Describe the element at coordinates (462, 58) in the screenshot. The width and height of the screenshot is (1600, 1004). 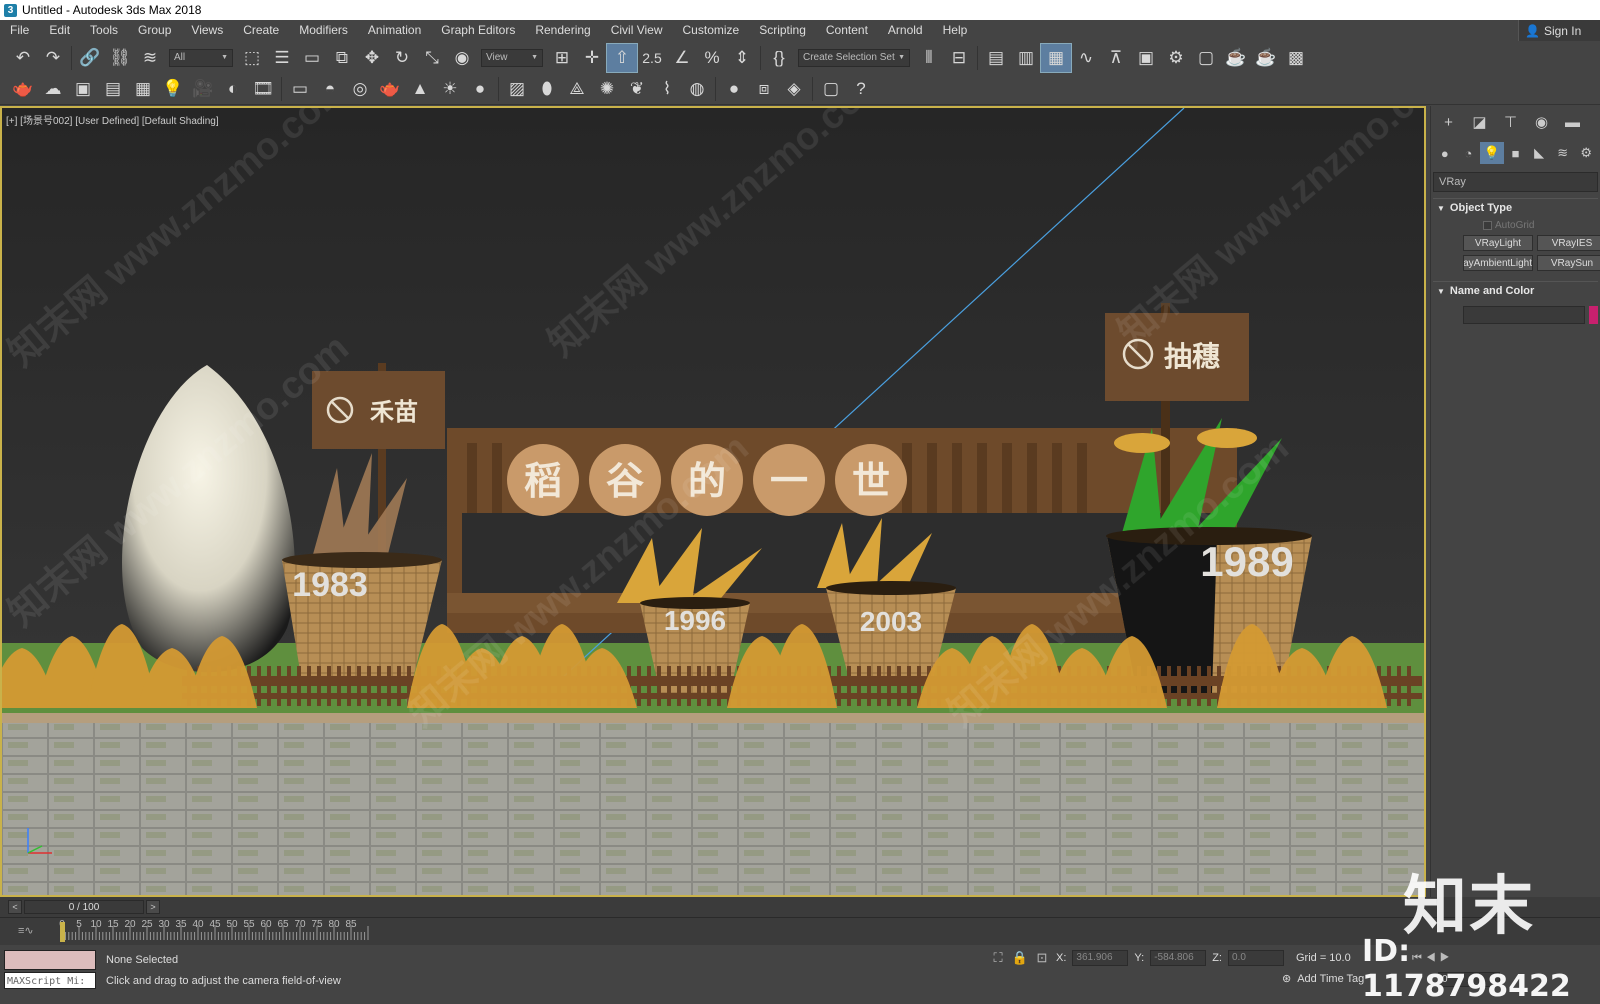
I see `place-icon: ◉` at that location.